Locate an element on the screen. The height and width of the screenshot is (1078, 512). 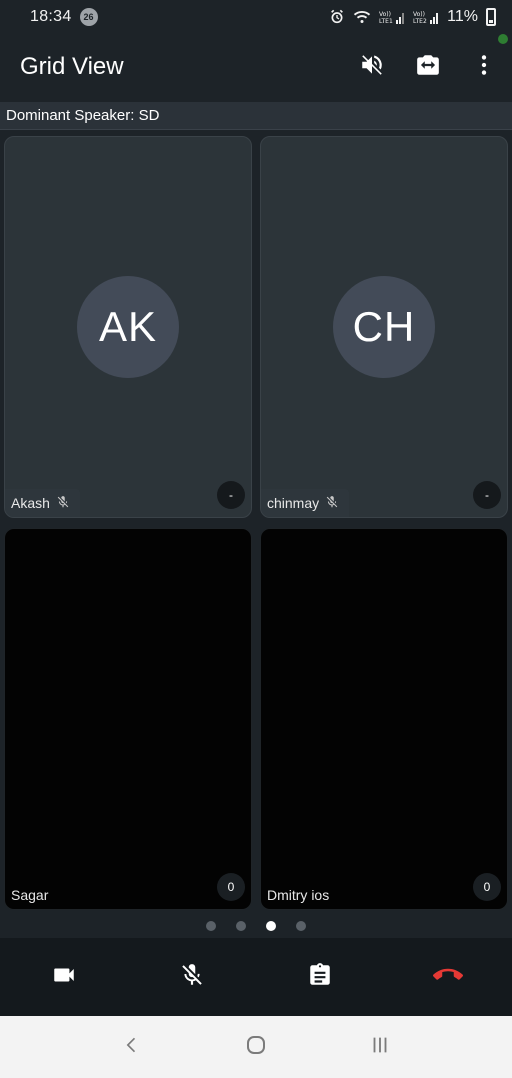
battery-percent: 11% is located at coordinates (462, 16).